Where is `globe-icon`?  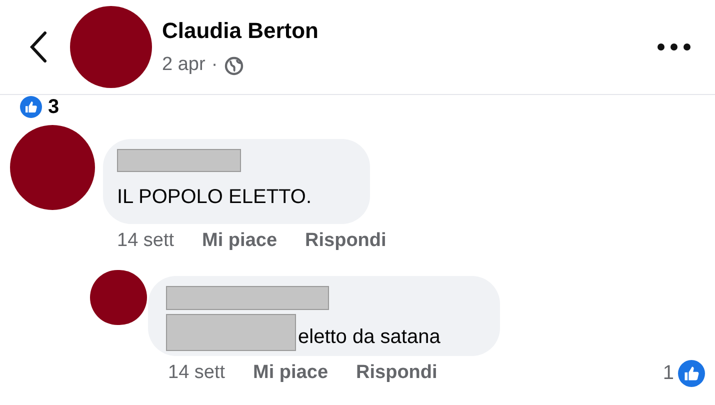
globe-icon is located at coordinates (234, 66).